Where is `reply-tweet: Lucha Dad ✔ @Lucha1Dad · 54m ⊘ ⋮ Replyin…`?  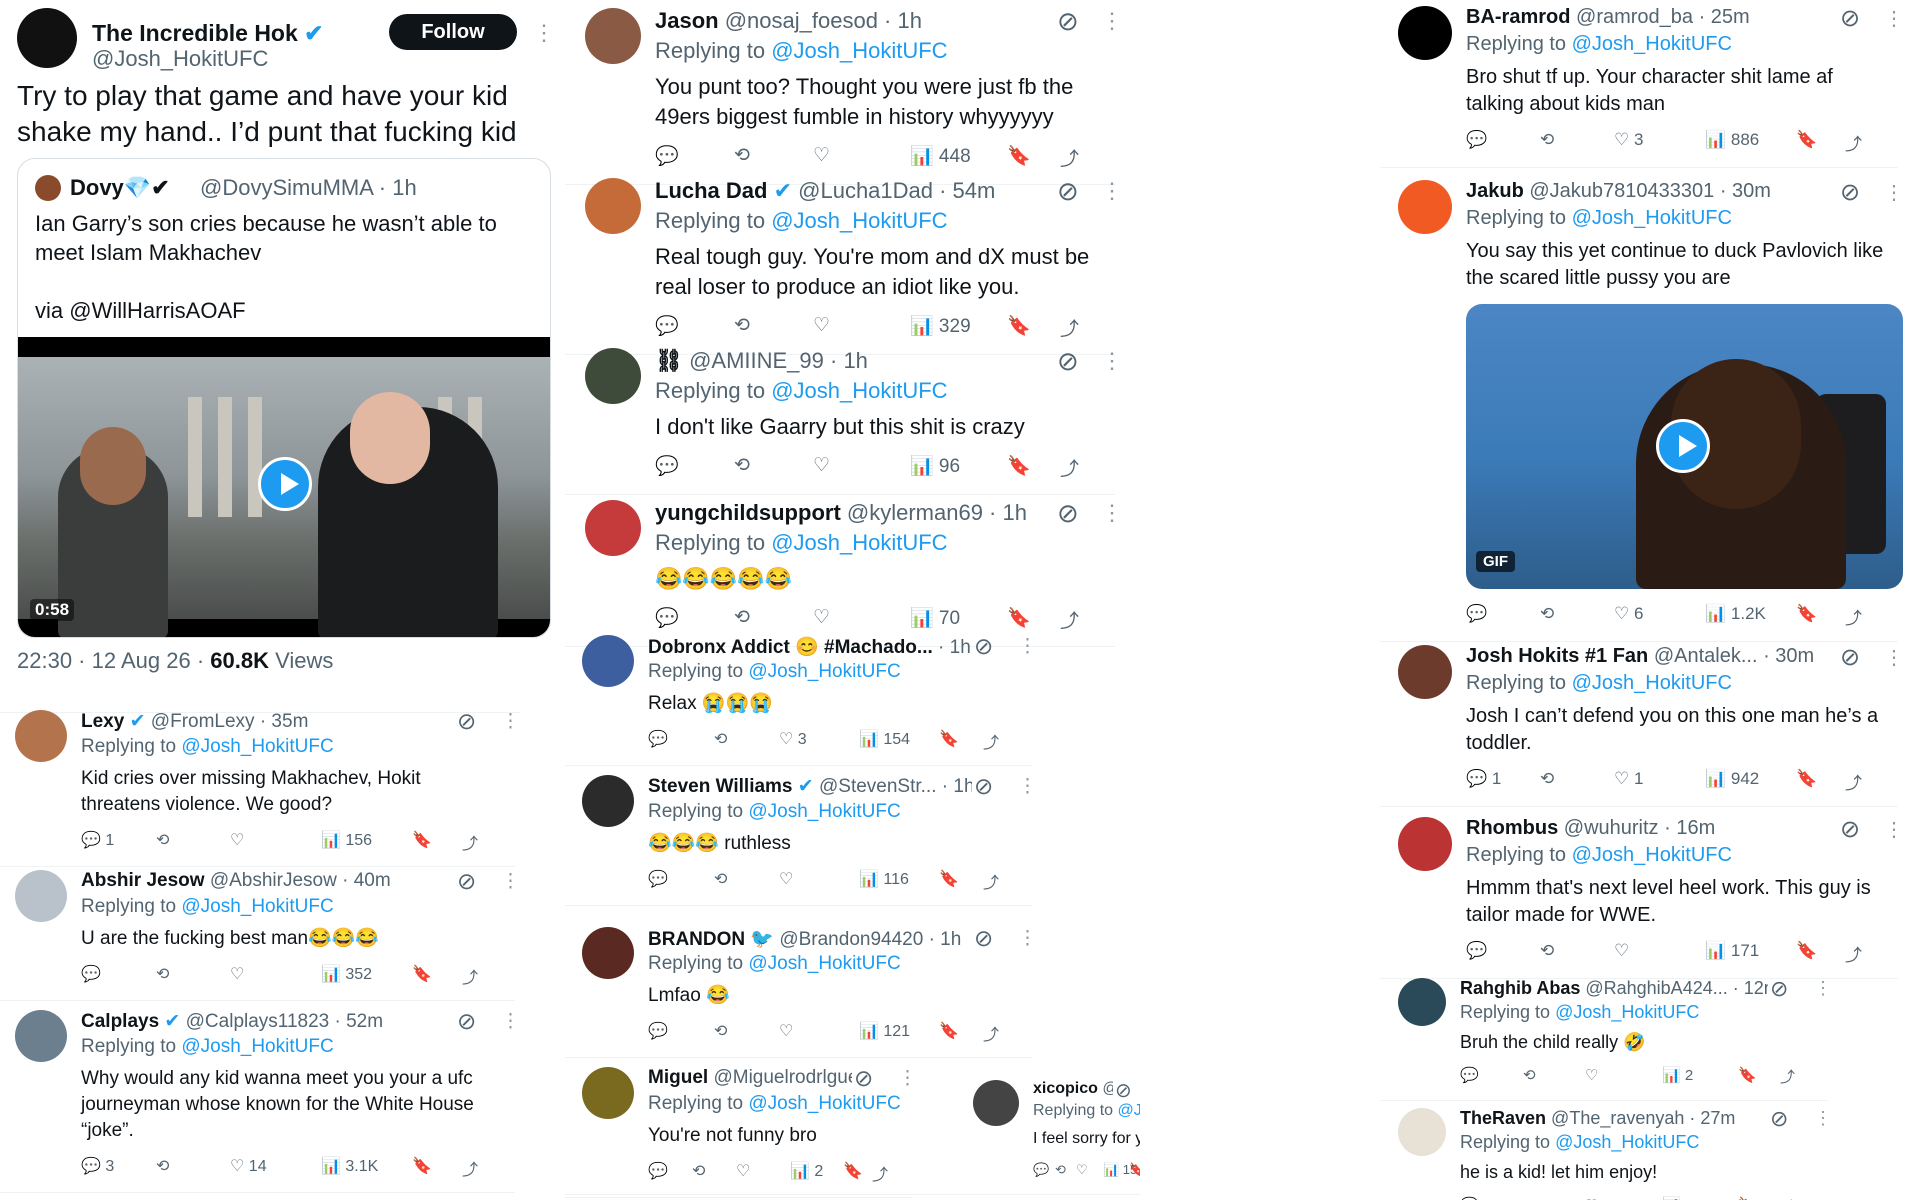
reply-tweet: Lucha Dad ✔ @Lucha1Dad · 54m ⊘ ⋮ Replyin… is located at coordinates (854, 264).